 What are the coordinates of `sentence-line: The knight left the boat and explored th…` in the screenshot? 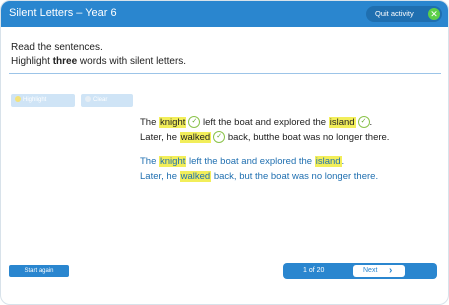 It's located at (259, 161).